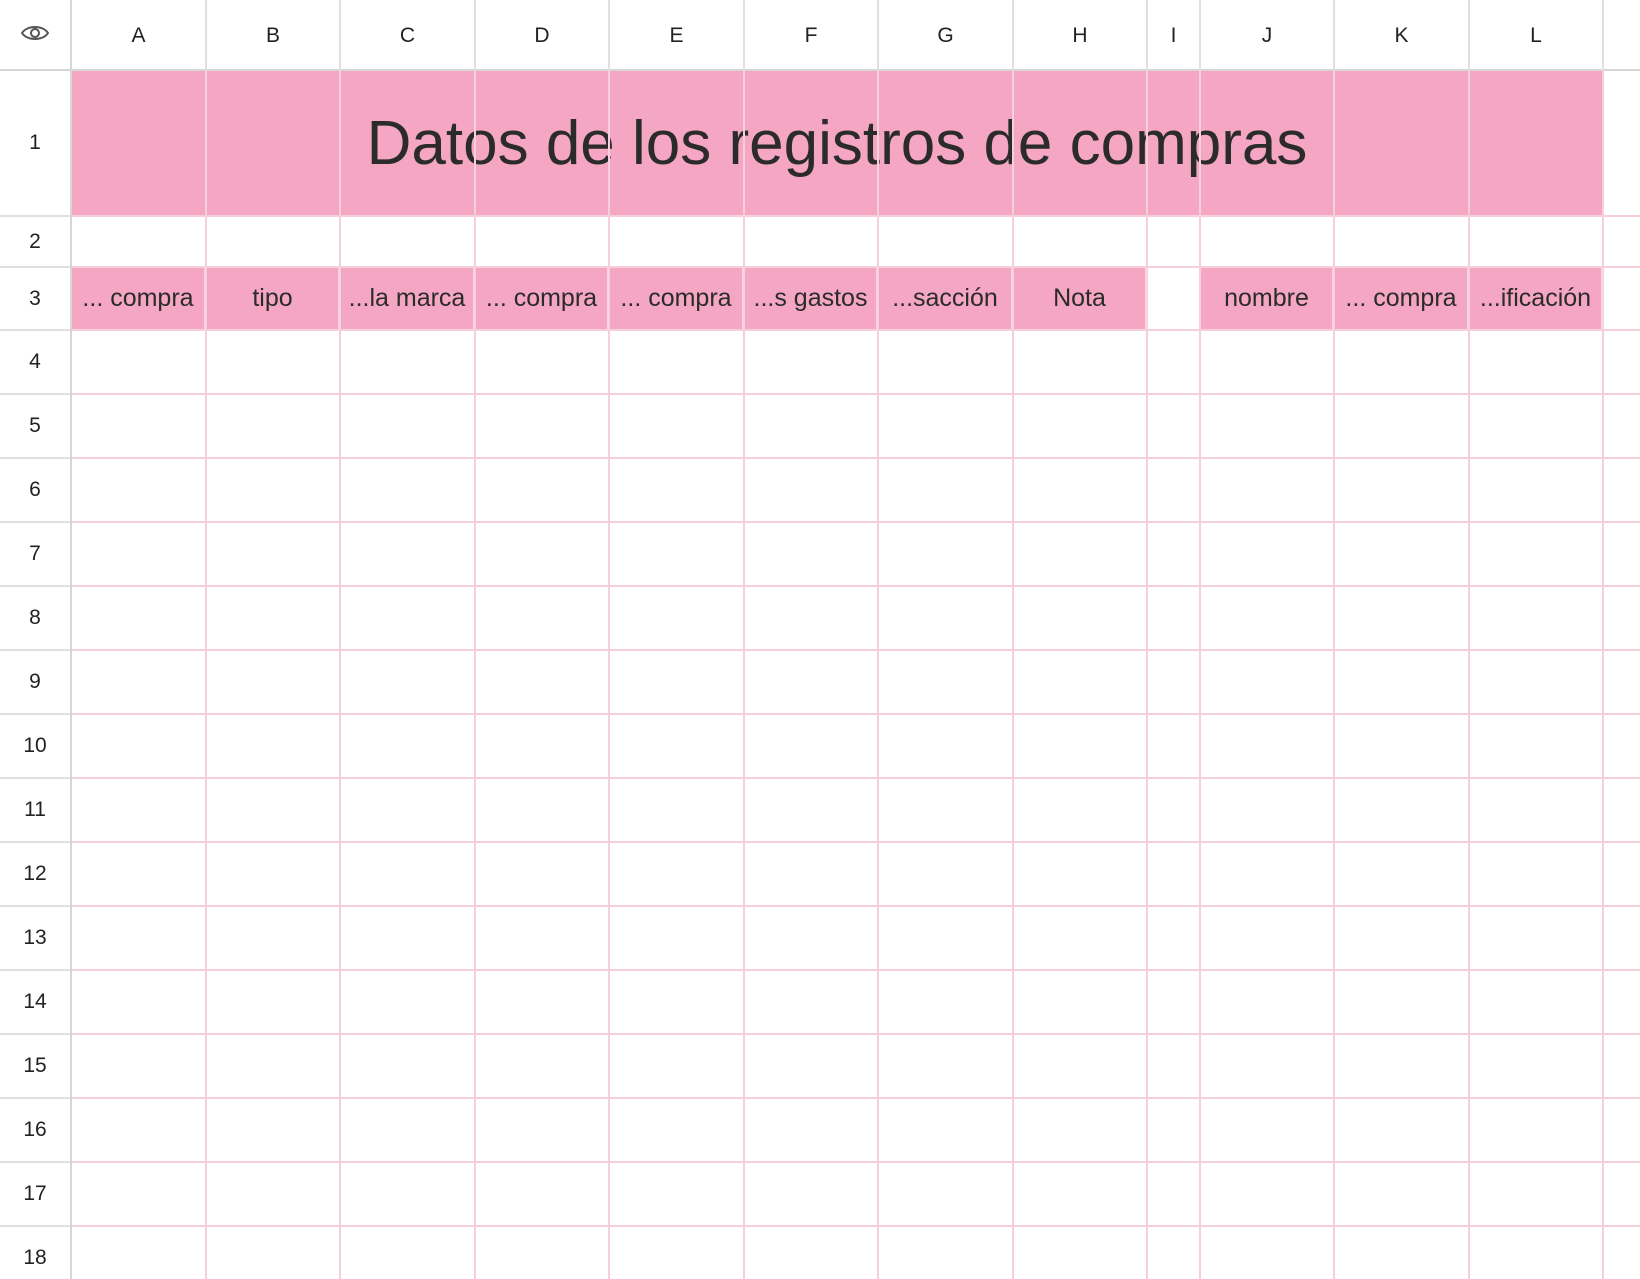  Describe the element at coordinates (35, 363) in the screenshot. I see `row-header-4: 4` at that location.